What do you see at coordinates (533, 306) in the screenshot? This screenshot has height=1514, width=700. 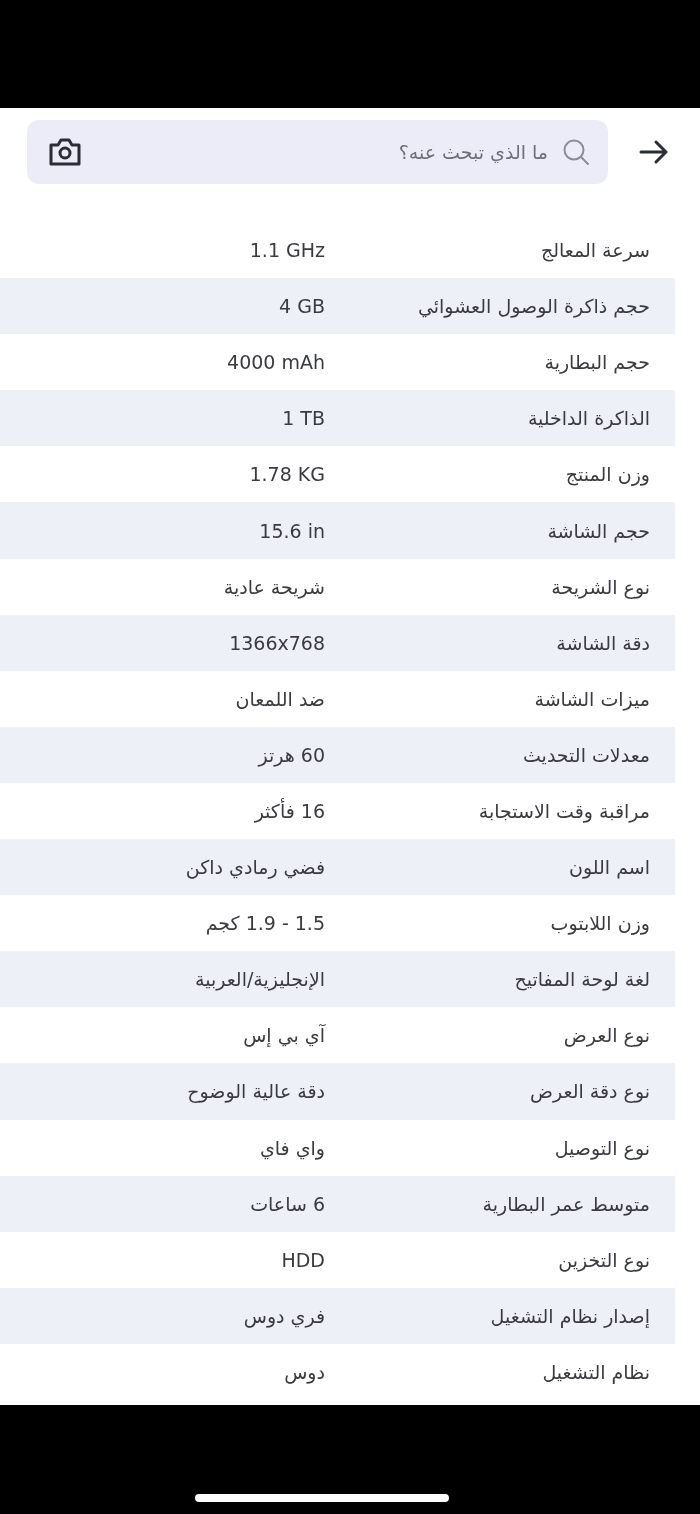 I see `spec-label: حجم ذاكرة الوصول العشوائي` at bounding box center [533, 306].